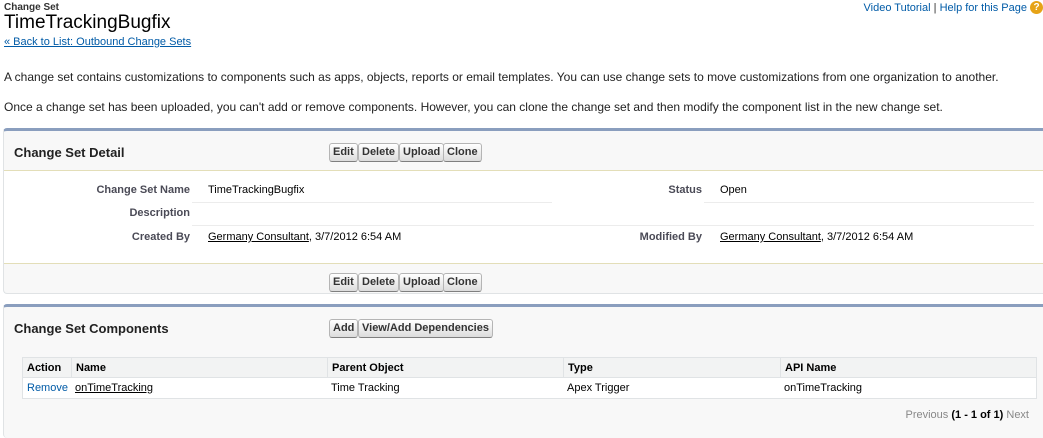 This screenshot has height=438, width=1043. What do you see at coordinates (1036, 7) in the screenshot?
I see `help-icon: ?` at bounding box center [1036, 7].